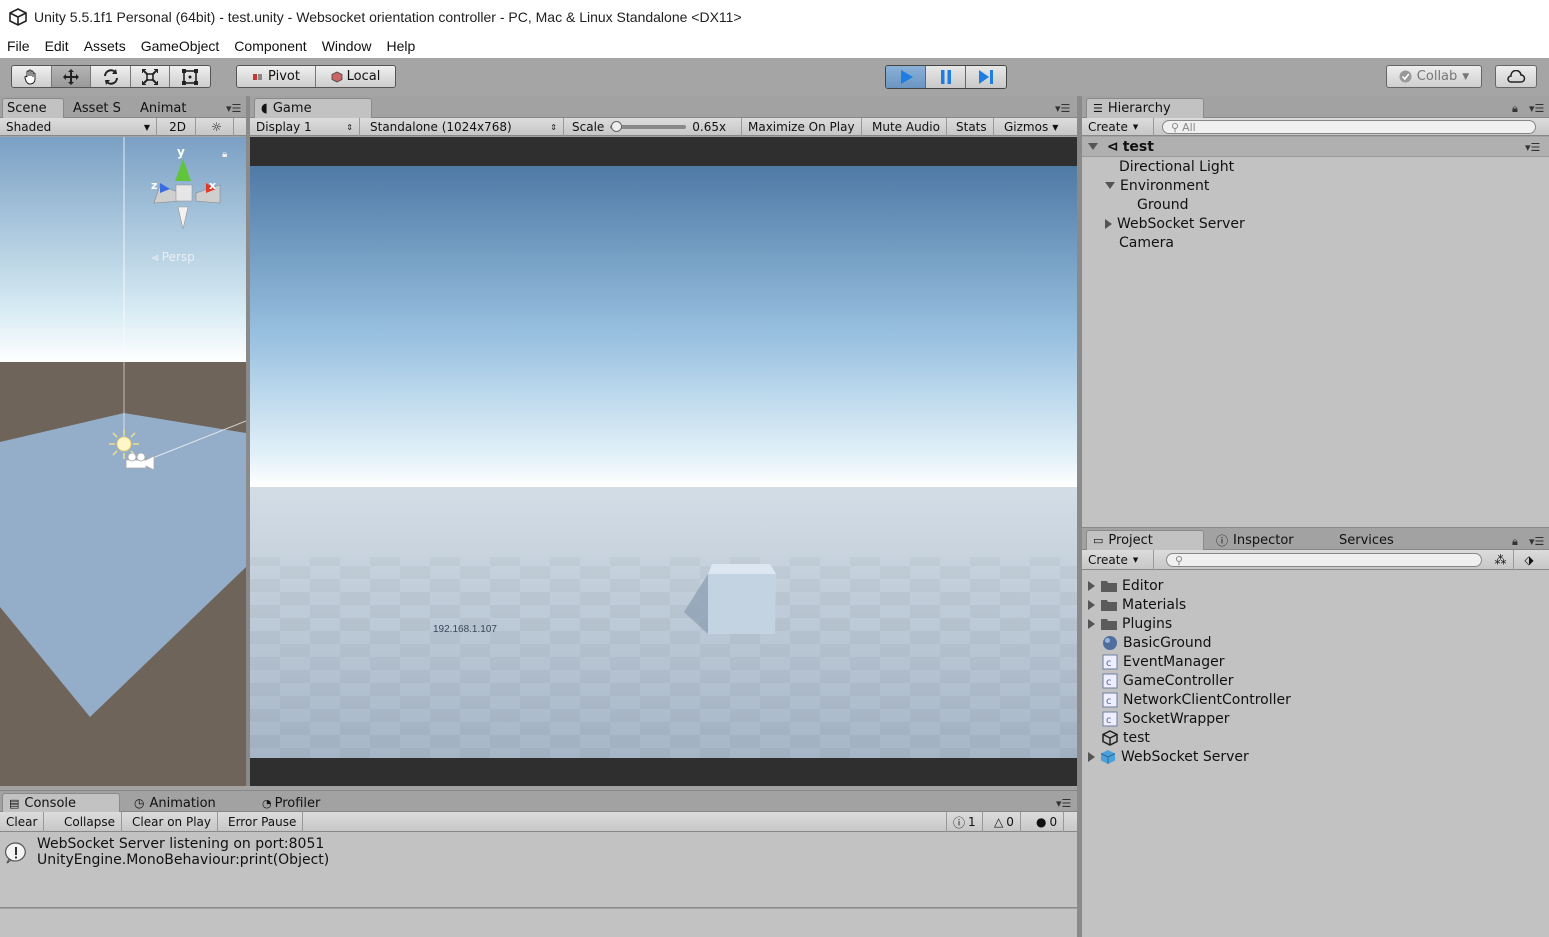  What do you see at coordinates (190, 76) in the screenshot?
I see `rect-tool-button` at bounding box center [190, 76].